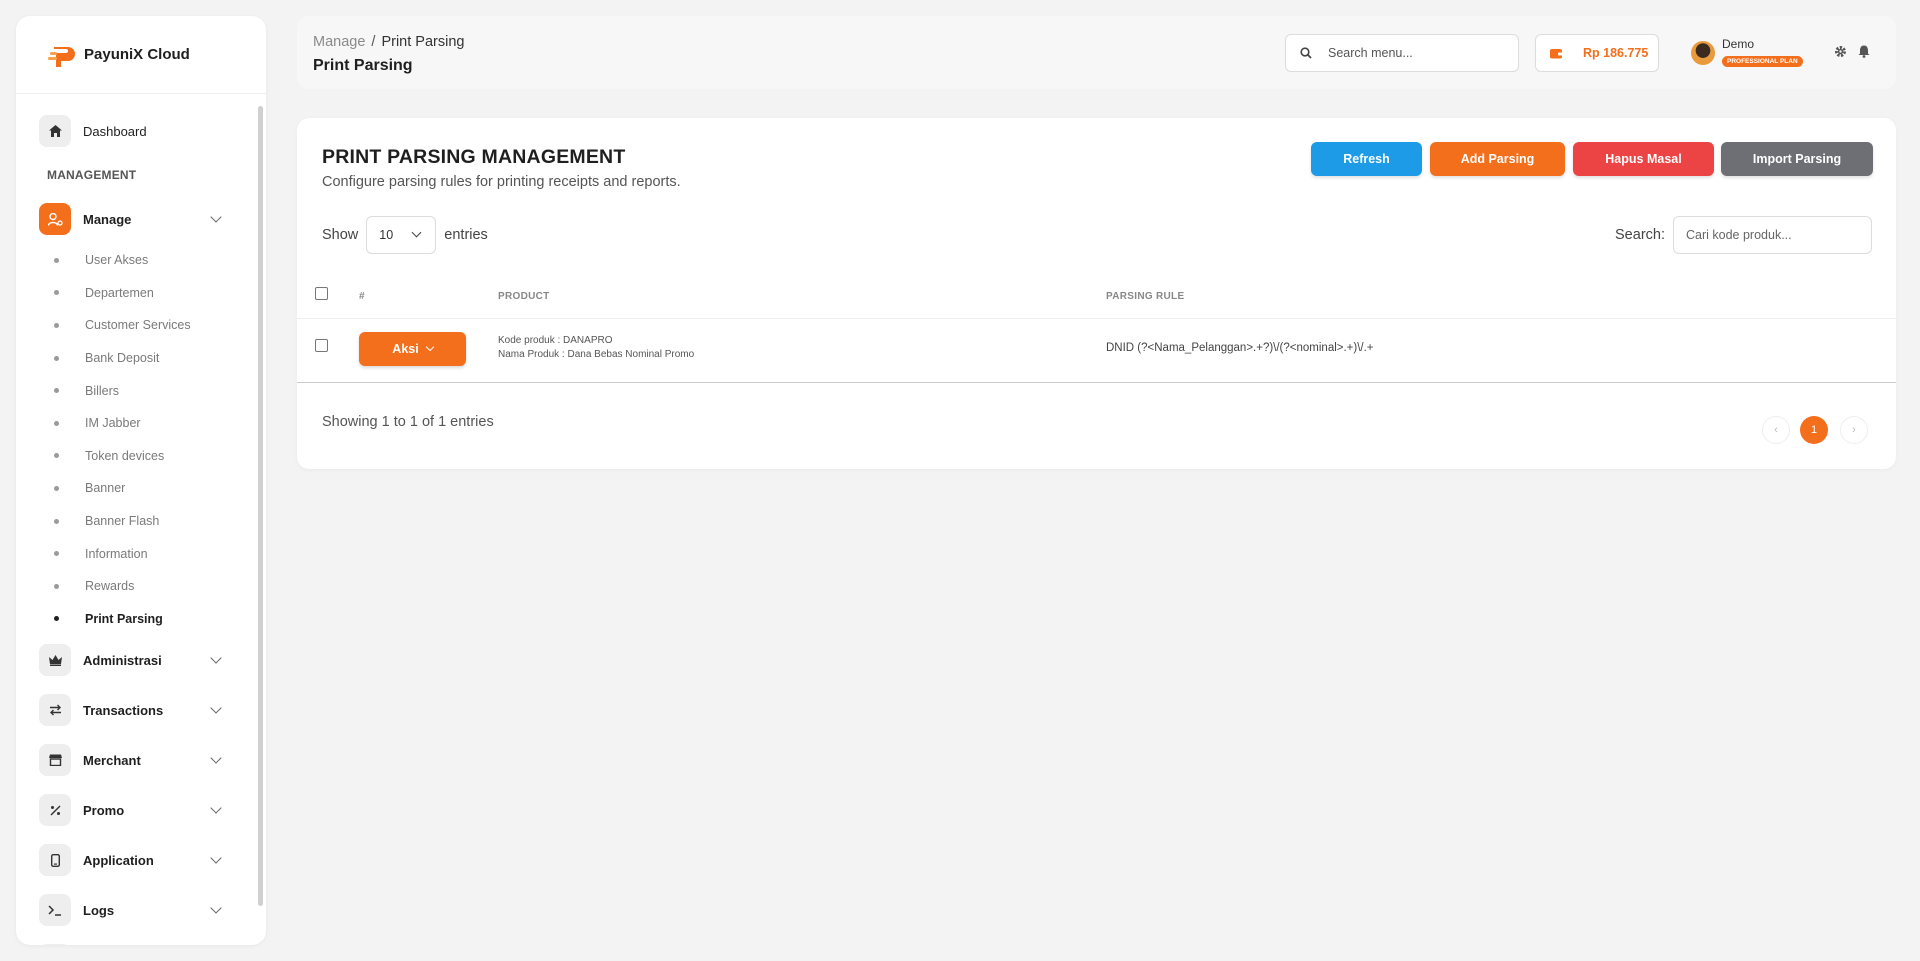  What do you see at coordinates (466, 235) in the screenshot?
I see `entries-label: entries` at bounding box center [466, 235].